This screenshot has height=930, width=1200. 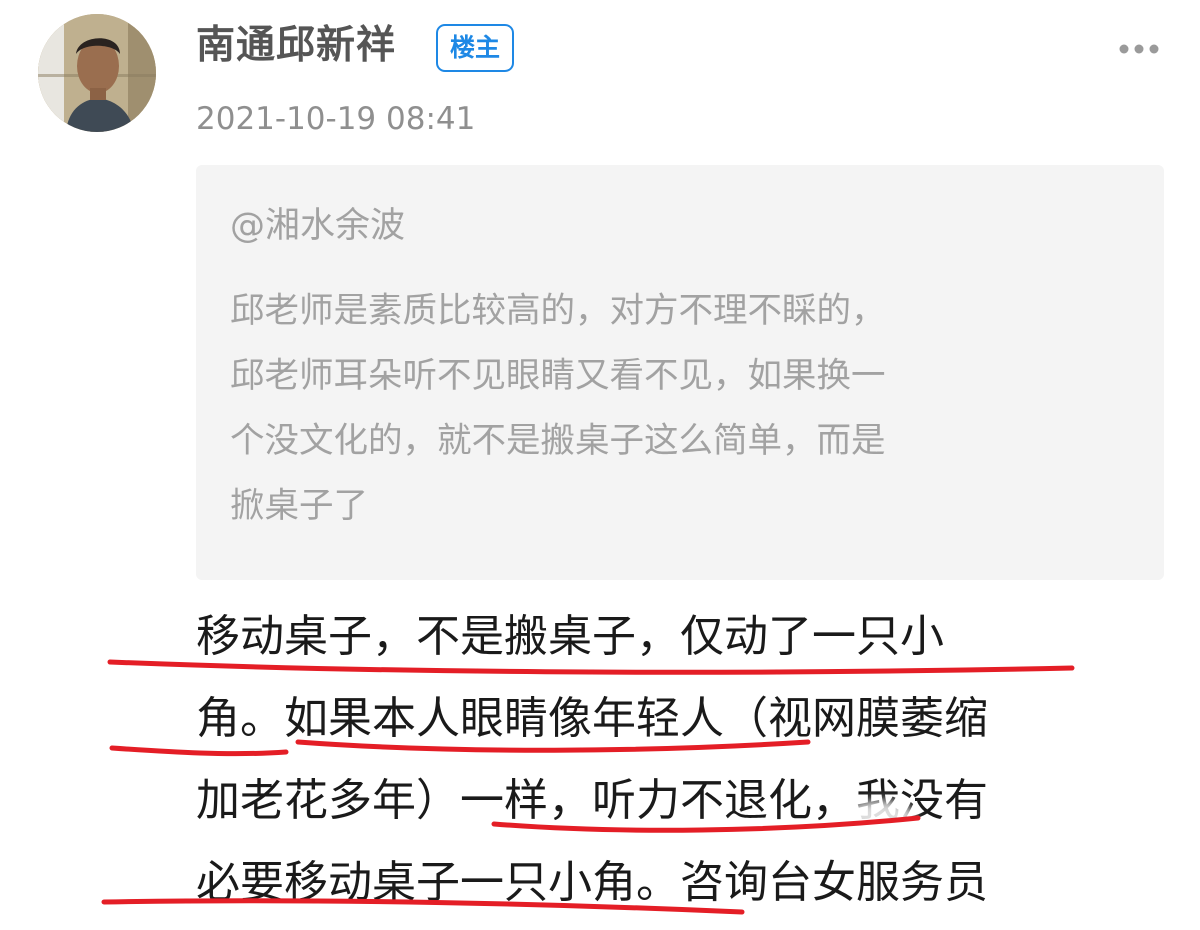 I want to click on quoted-text-line: 邱老师是素质比较高的，对方不理不睬的，, so click(x=558, y=311).